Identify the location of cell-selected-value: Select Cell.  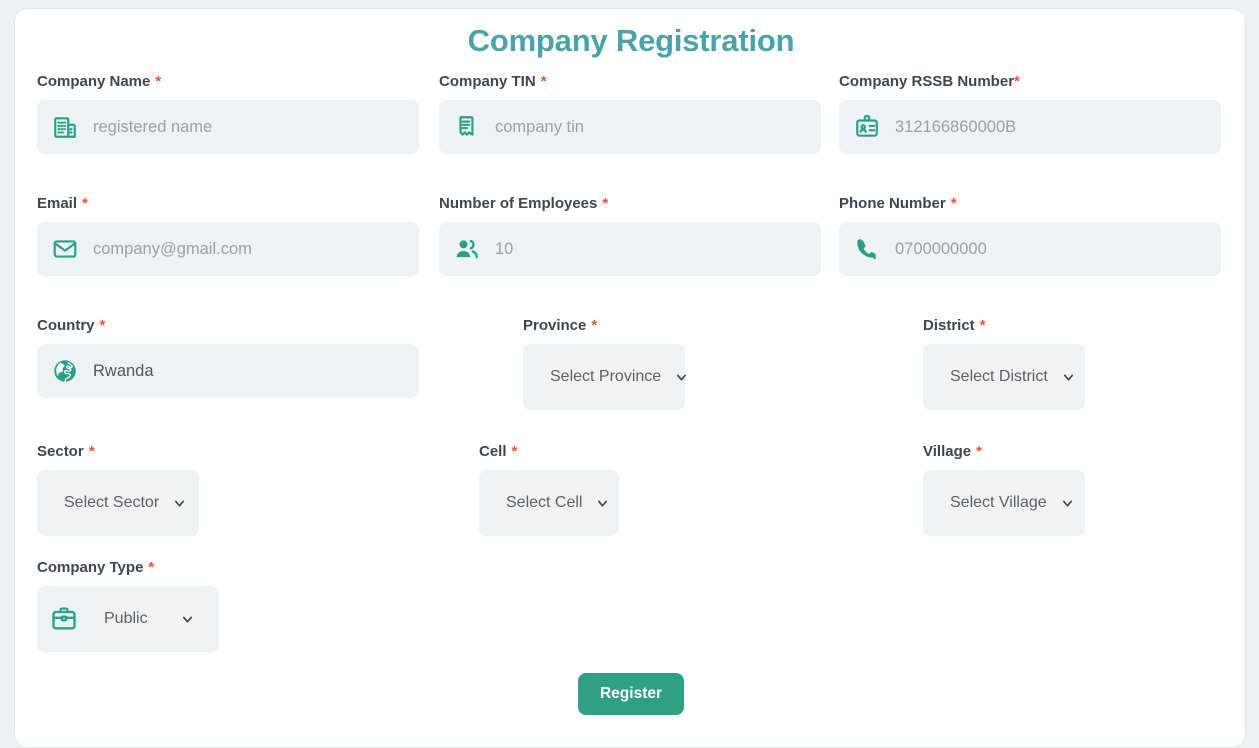
(544, 502).